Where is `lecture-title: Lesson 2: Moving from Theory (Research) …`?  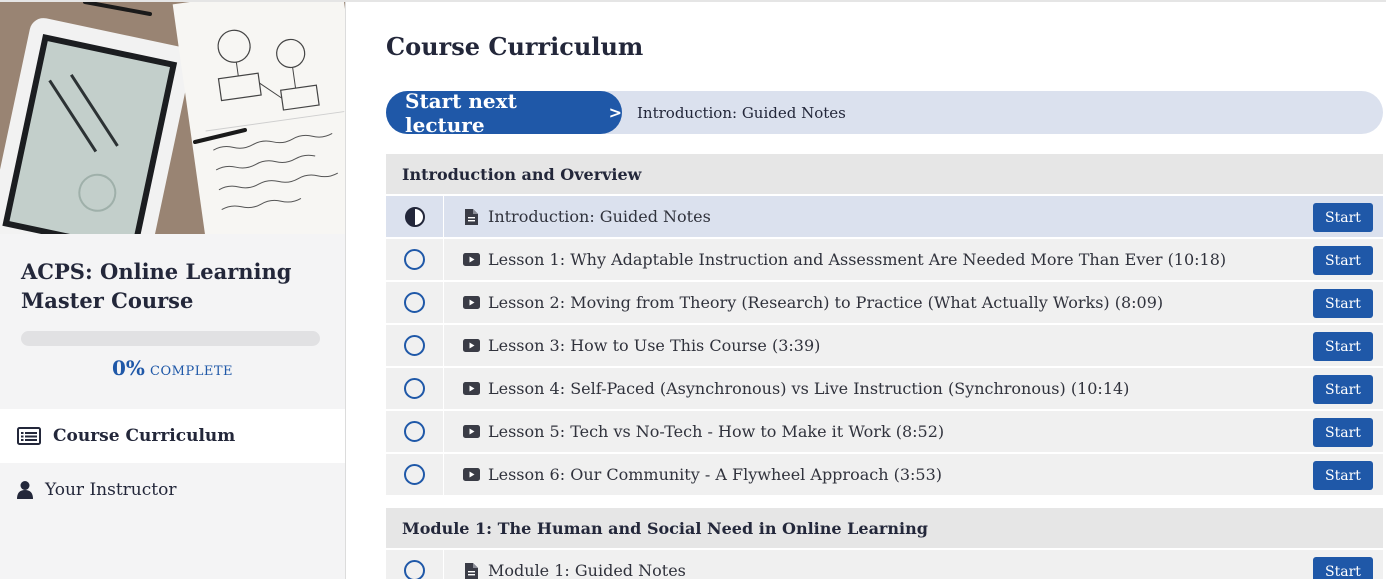 lecture-title: Lesson 2: Moving from Theory (Research) … is located at coordinates (826, 302).